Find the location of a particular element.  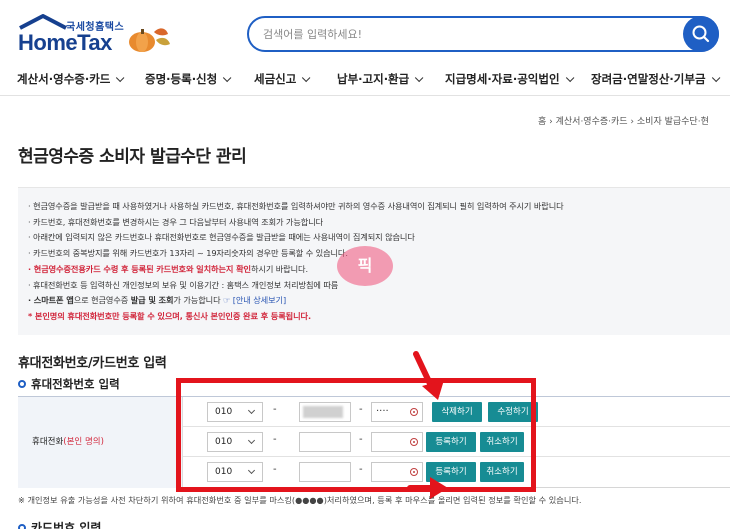

header: 국세청홈택스 HomeTax is located at coordinates (365, 31).